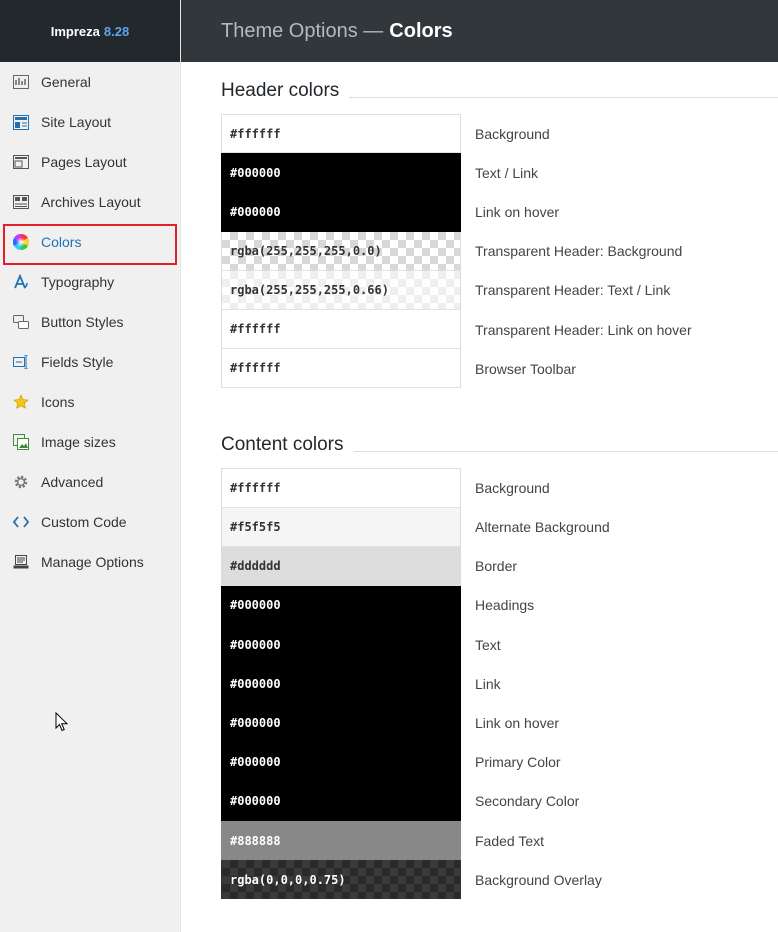  Describe the element at coordinates (116, 31) in the screenshot. I see `brand-version: 8.28` at that location.